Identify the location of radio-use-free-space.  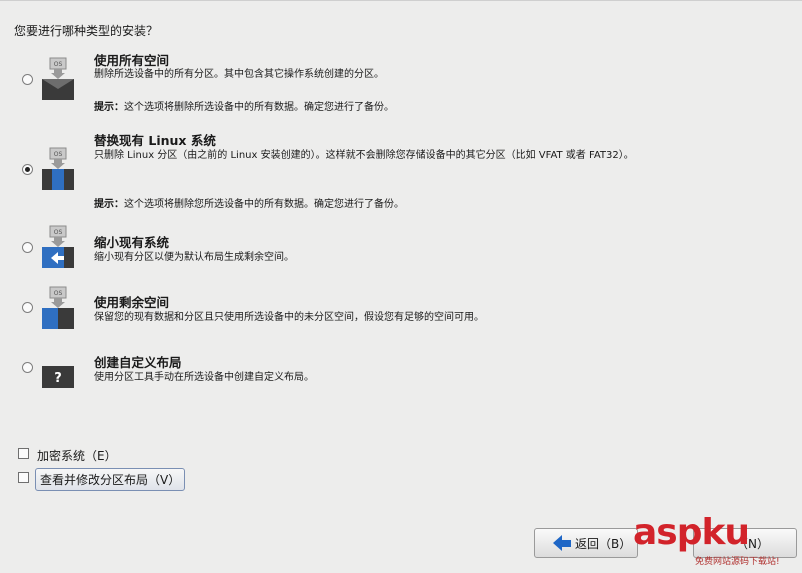
(27, 307).